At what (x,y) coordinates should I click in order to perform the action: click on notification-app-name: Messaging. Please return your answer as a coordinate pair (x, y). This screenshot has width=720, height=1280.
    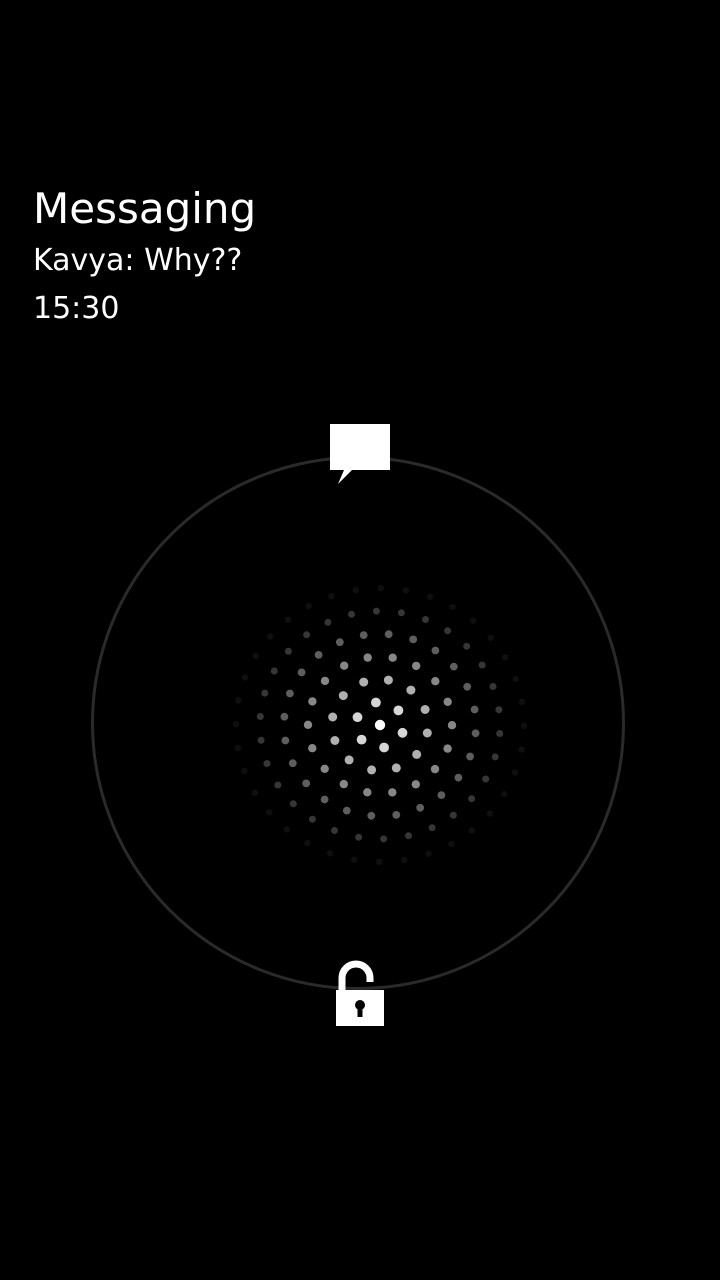
    Looking at the image, I should click on (145, 208).